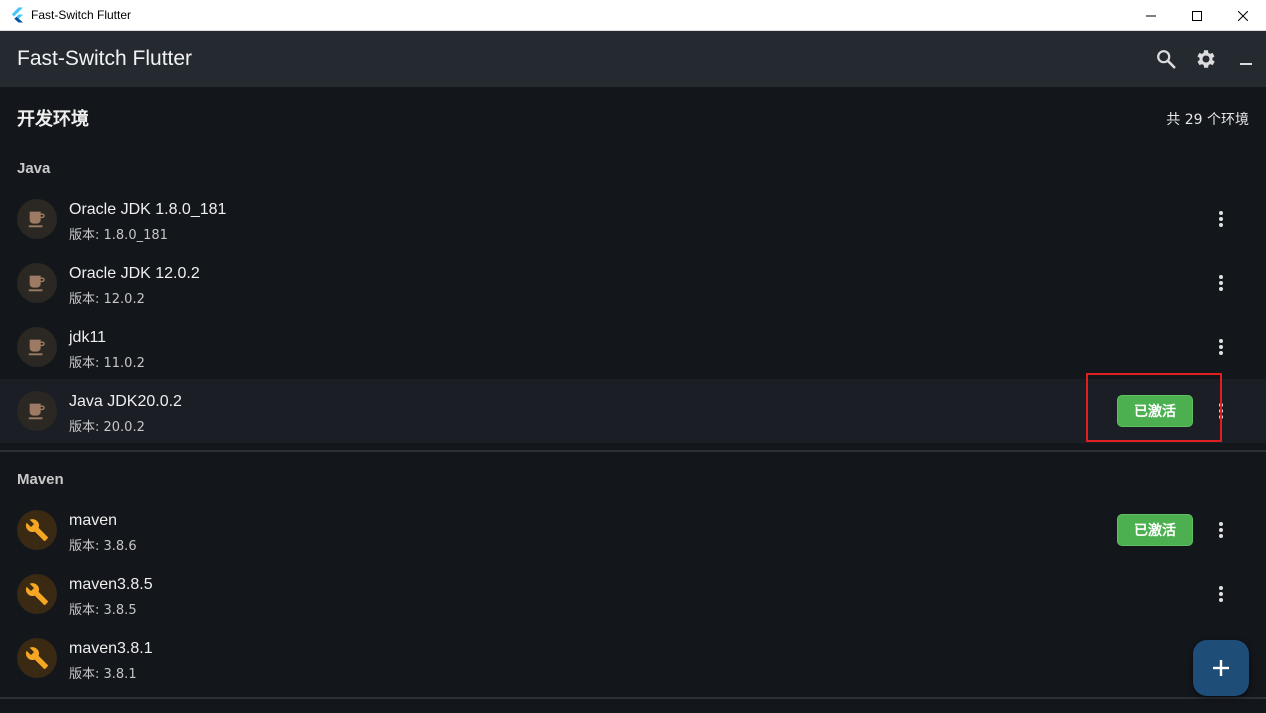  Describe the element at coordinates (633, 658) in the screenshot. I see `list-item: maven3.8.1 版本: 3.8.1` at that location.